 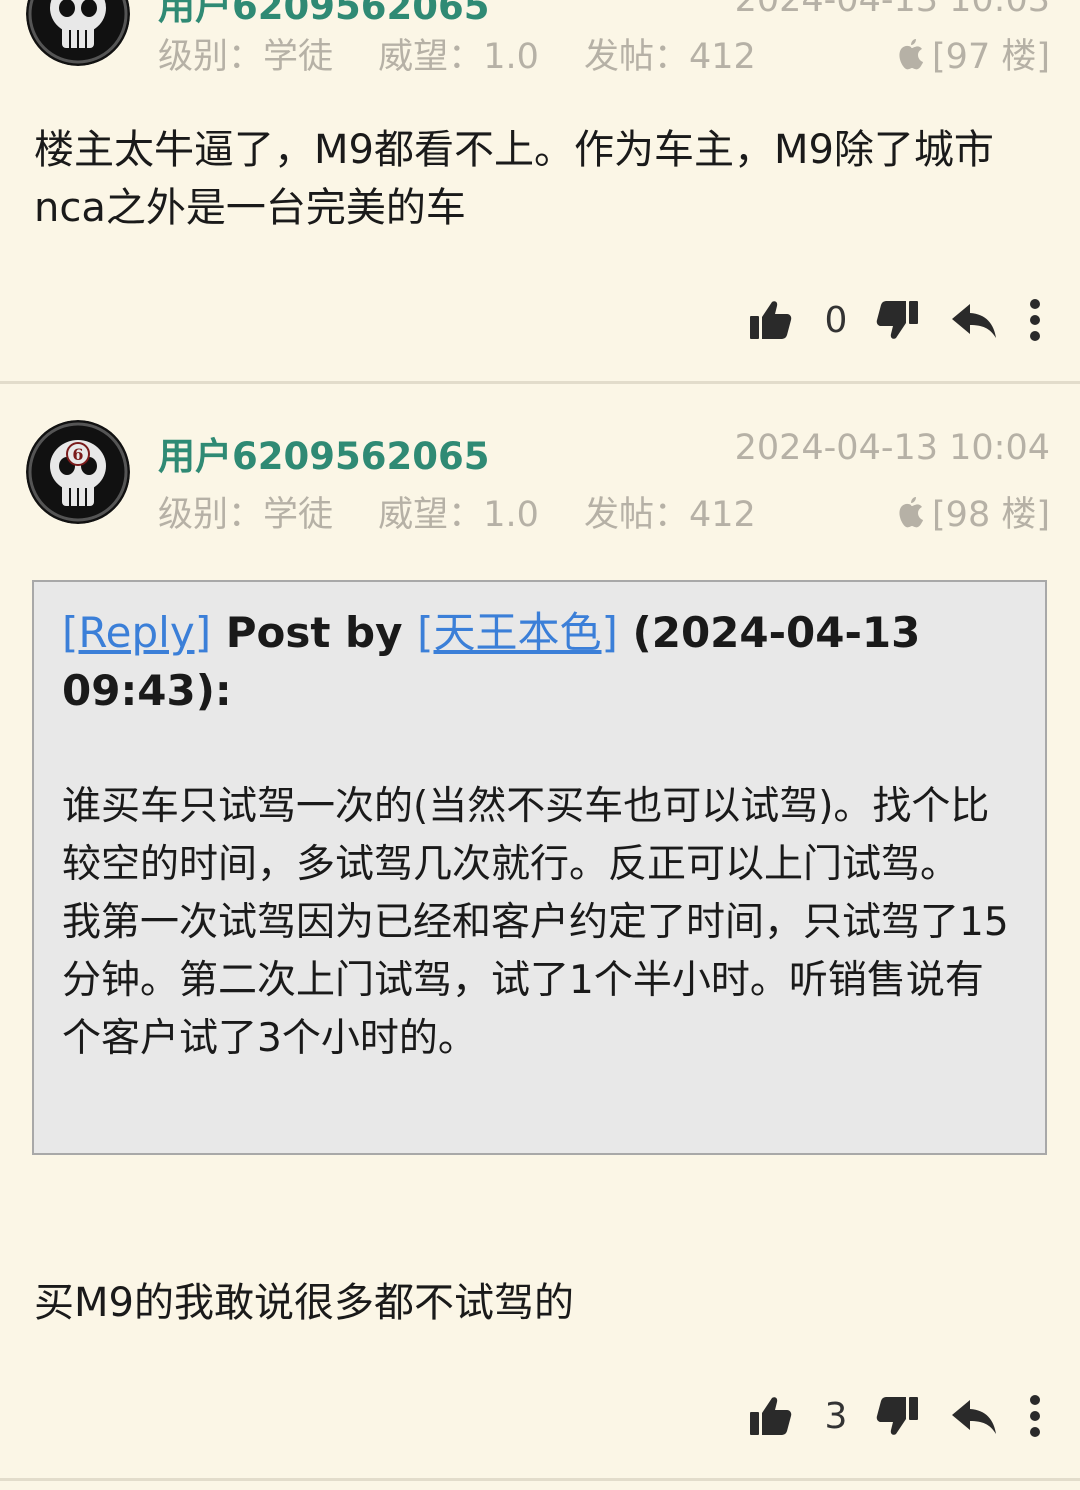 What do you see at coordinates (892, 448) in the screenshot?
I see `post-timestamp: 2024-04-13 10:04` at bounding box center [892, 448].